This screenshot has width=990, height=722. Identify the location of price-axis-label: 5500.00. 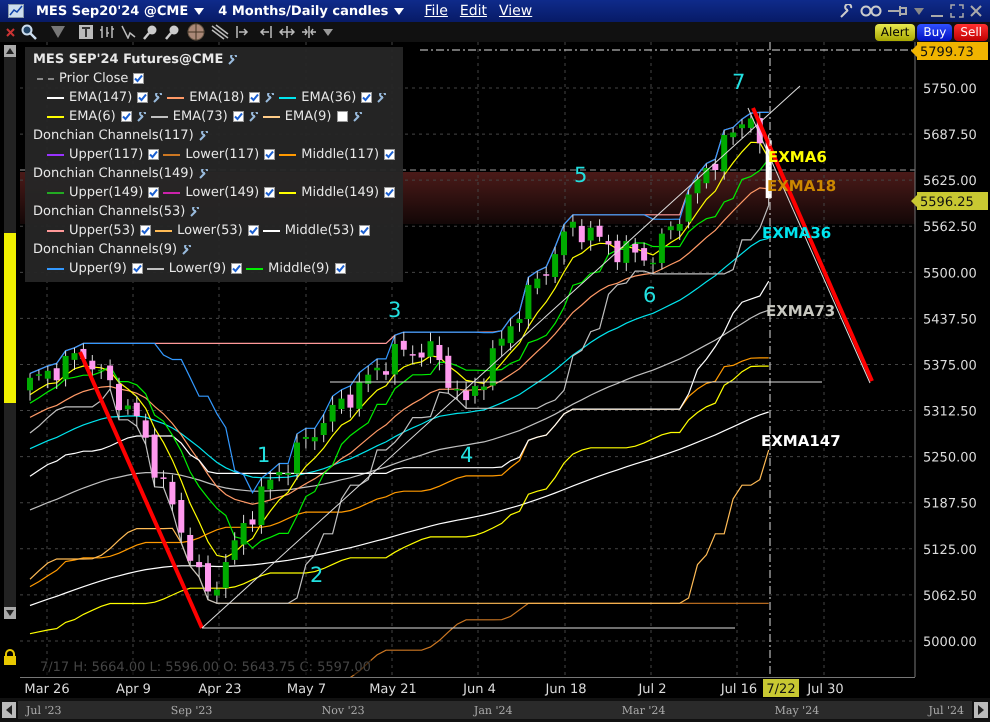
(950, 274).